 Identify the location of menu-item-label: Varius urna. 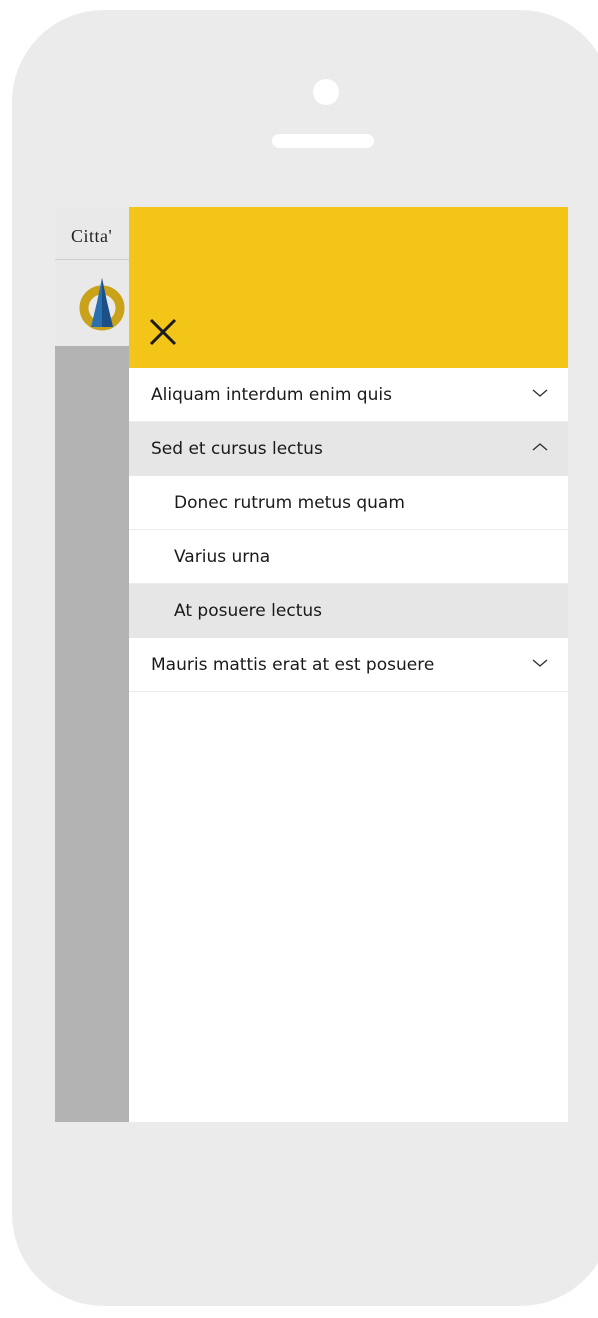
(222, 556).